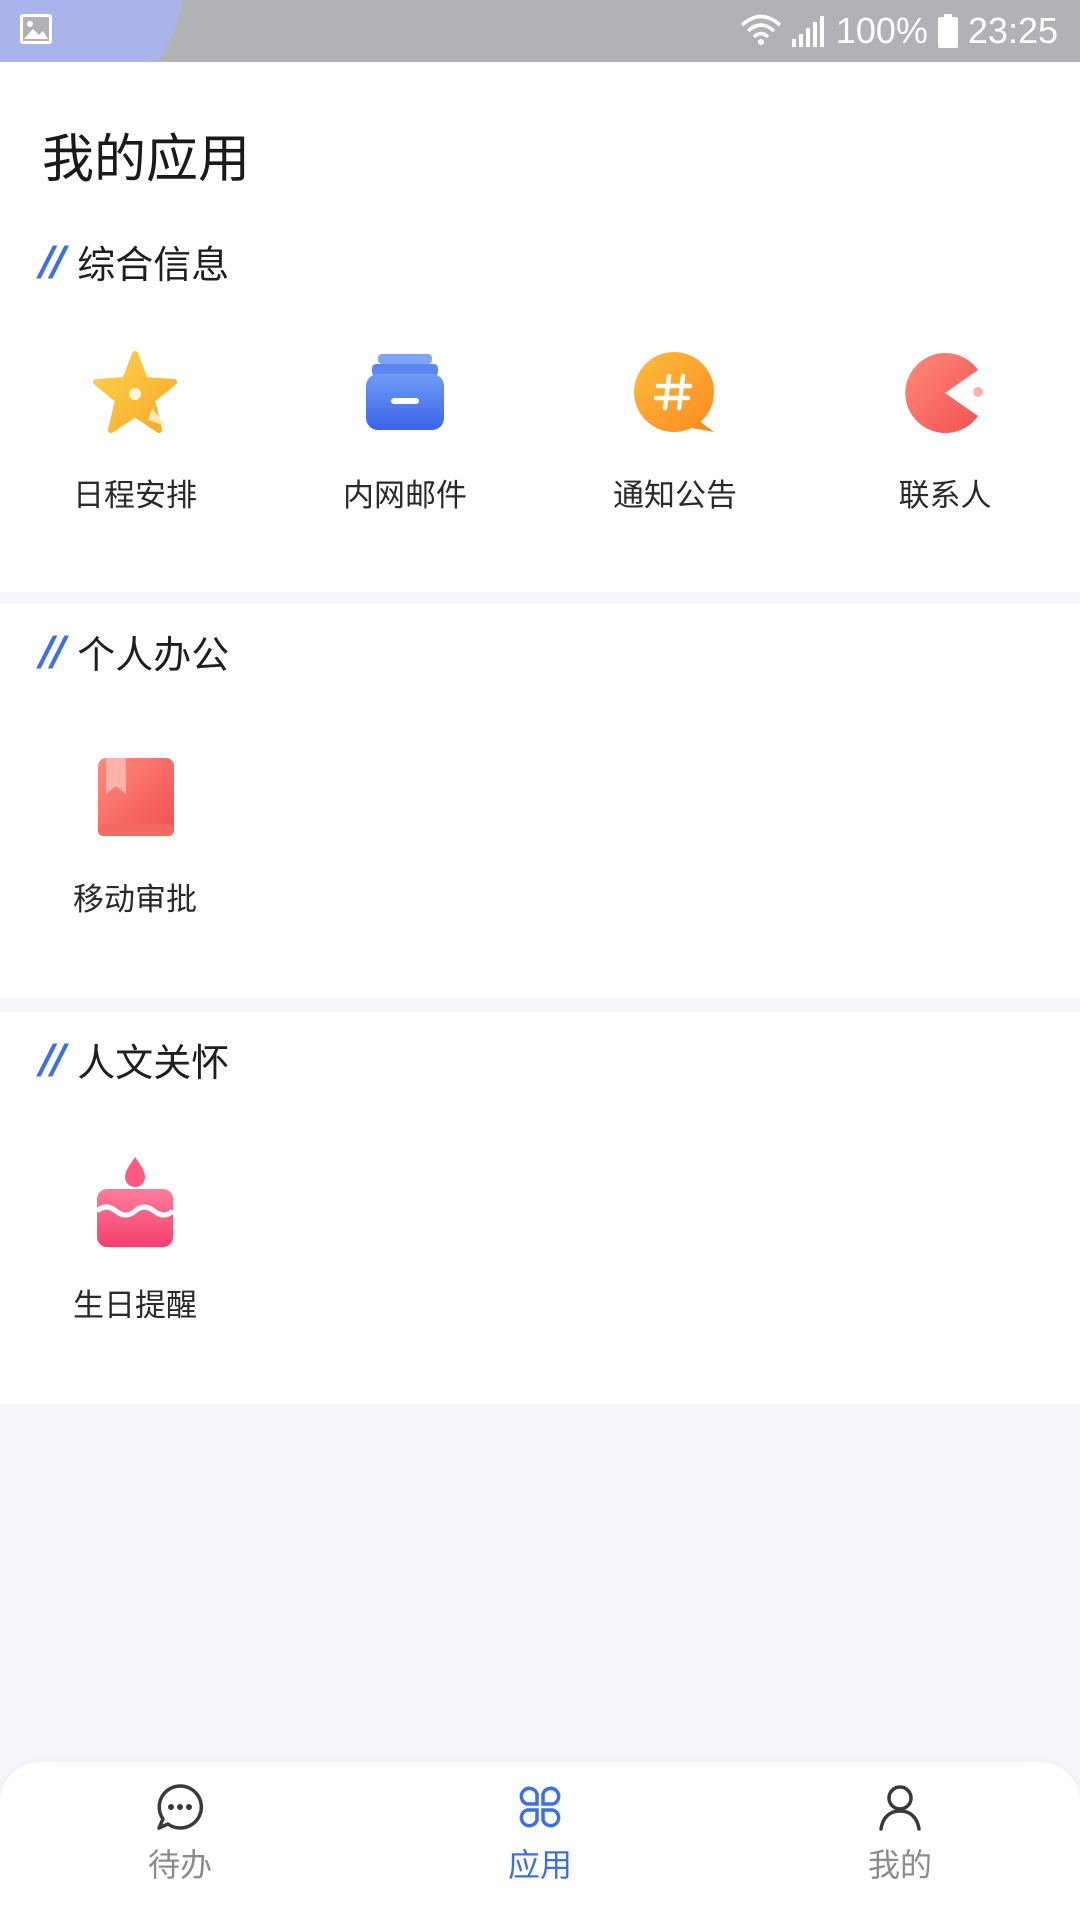  What do you see at coordinates (540, 141) in the screenshot?
I see `page-header: 我的应用` at bounding box center [540, 141].